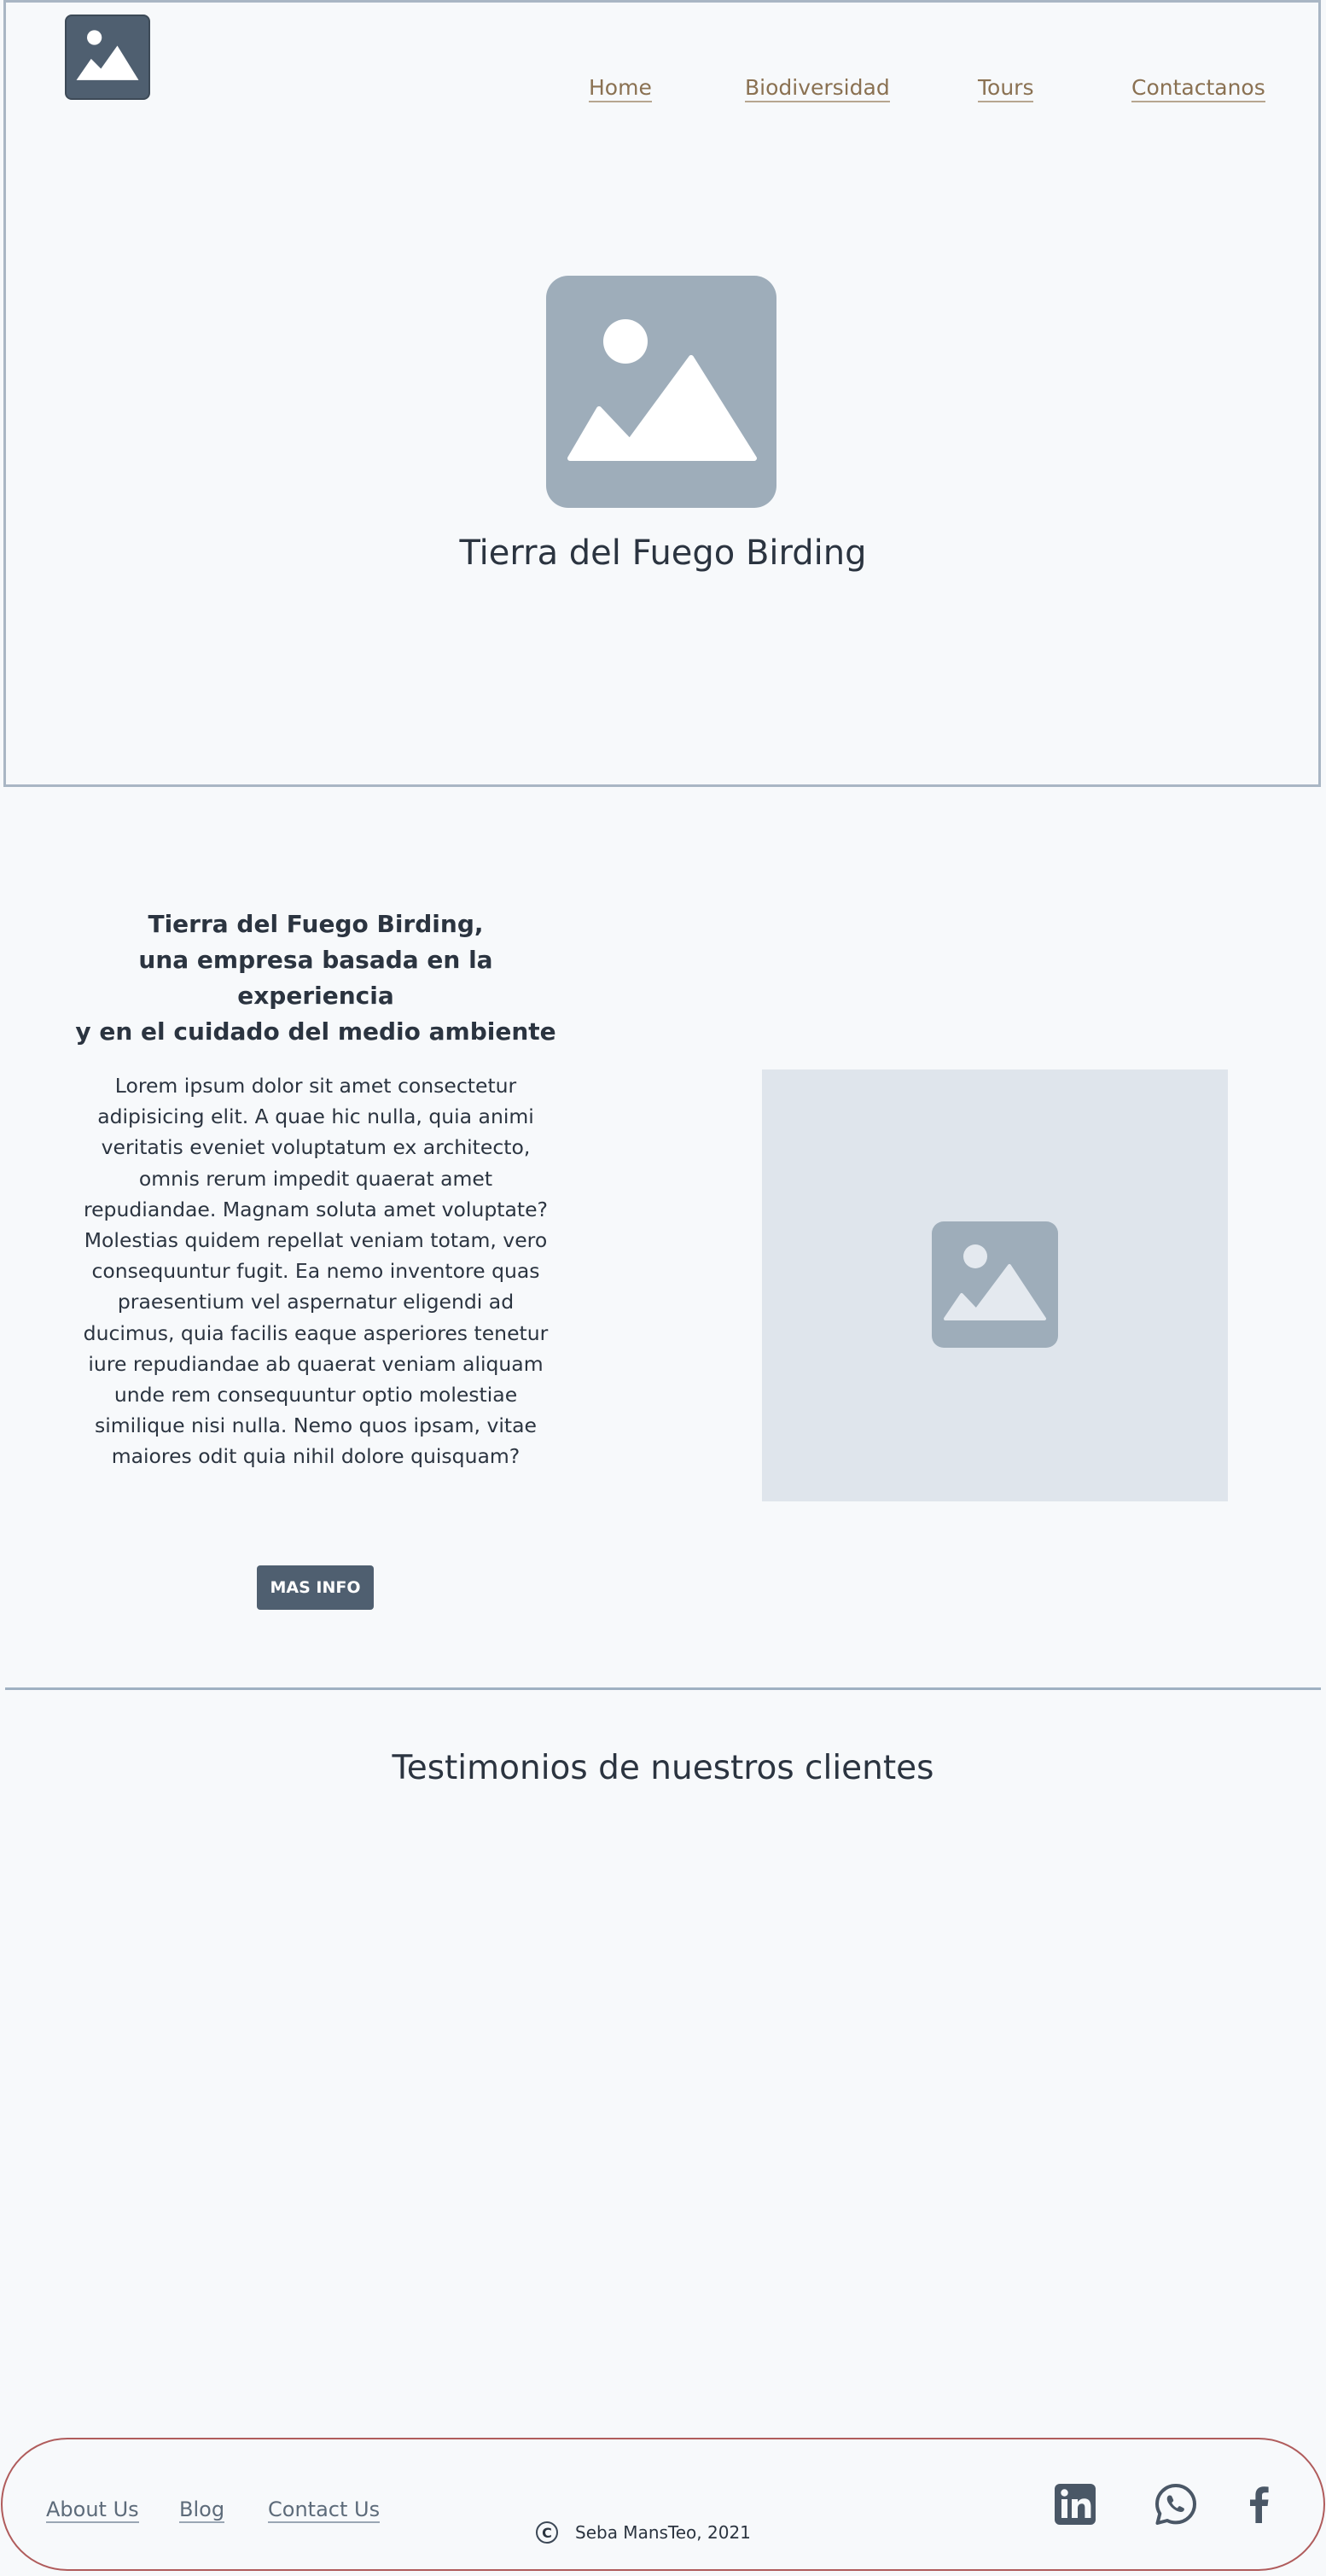 The width and height of the screenshot is (1326, 2576). What do you see at coordinates (92, 2510) in the screenshot?
I see `footer-about-link: About Us` at bounding box center [92, 2510].